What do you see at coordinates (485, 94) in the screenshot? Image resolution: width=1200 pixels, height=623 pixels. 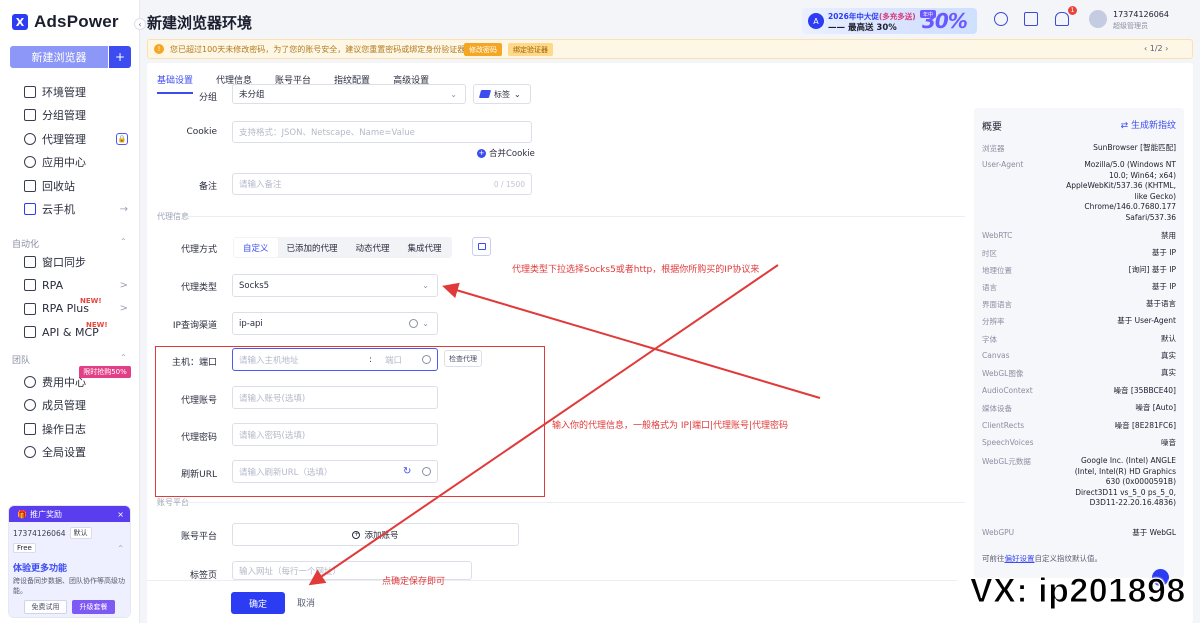 I see `tag-icon` at bounding box center [485, 94].